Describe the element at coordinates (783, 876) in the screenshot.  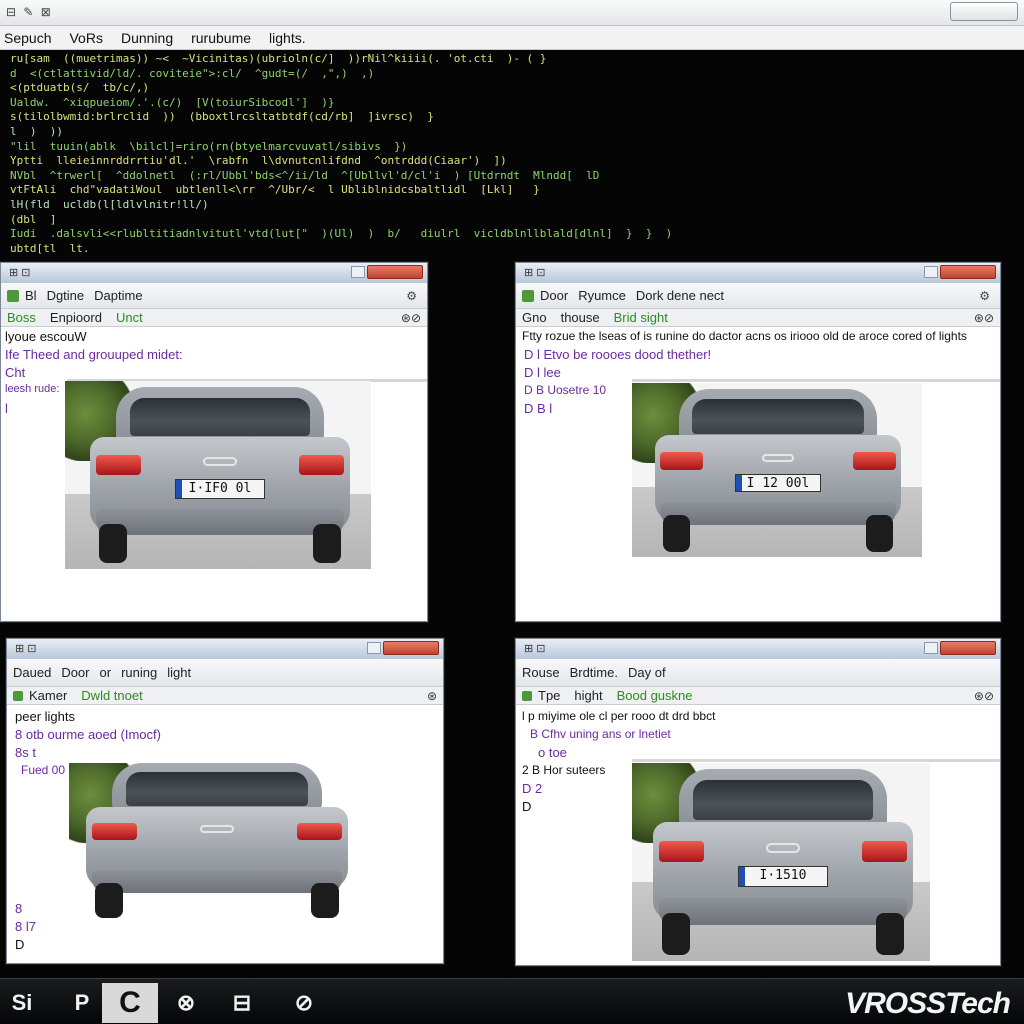
I see `license-plate: I·1510` at that location.